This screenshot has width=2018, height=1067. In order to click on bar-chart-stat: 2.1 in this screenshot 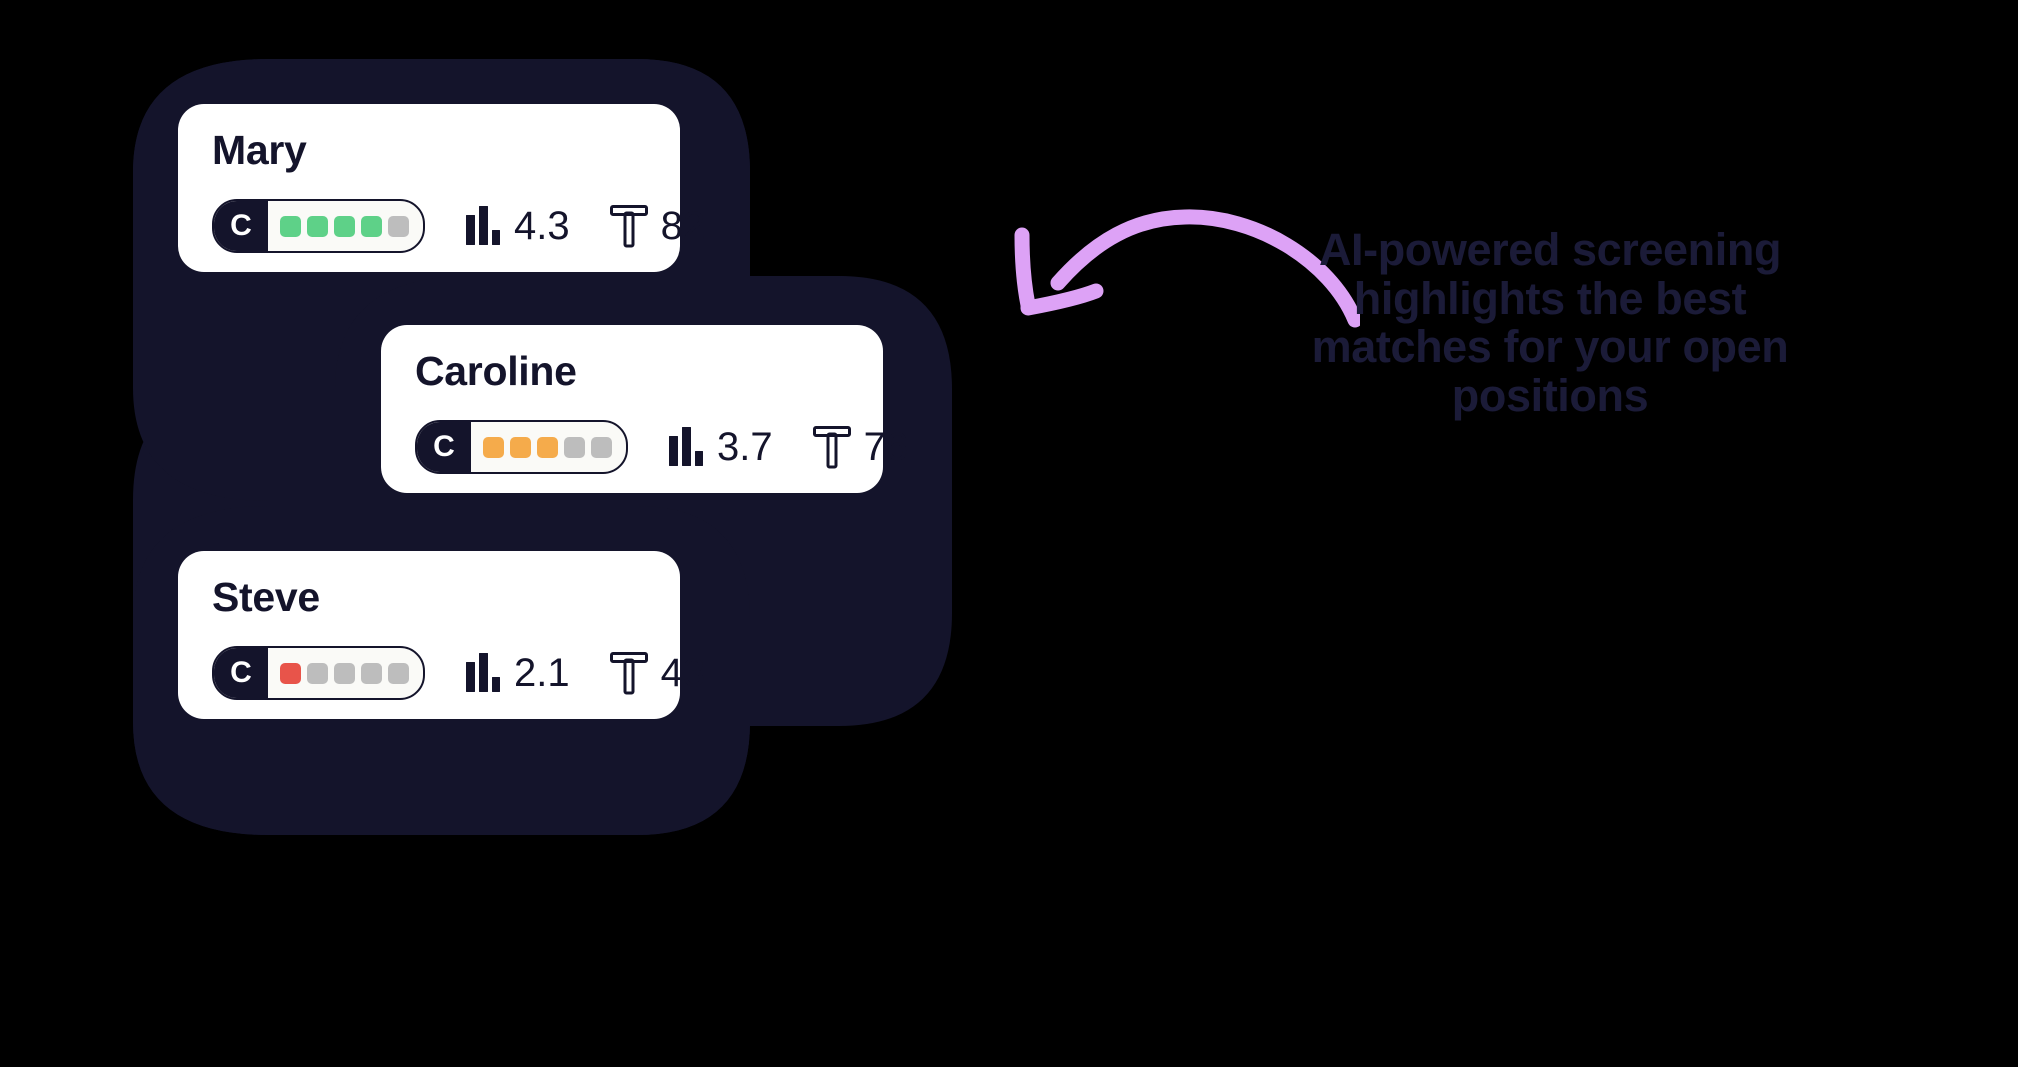, I will do `click(517, 673)`.